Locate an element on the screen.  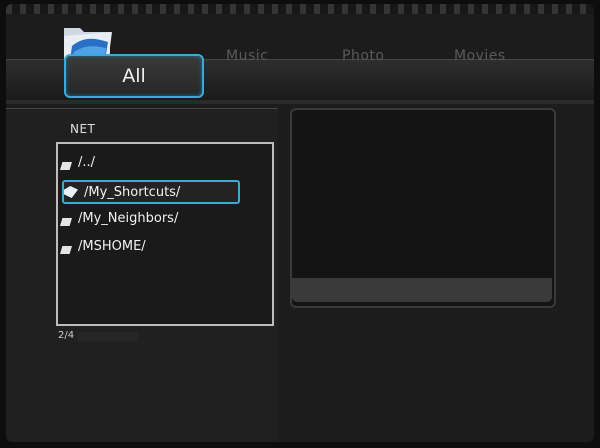
tab-all-label: All is located at coordinates (134, 76).